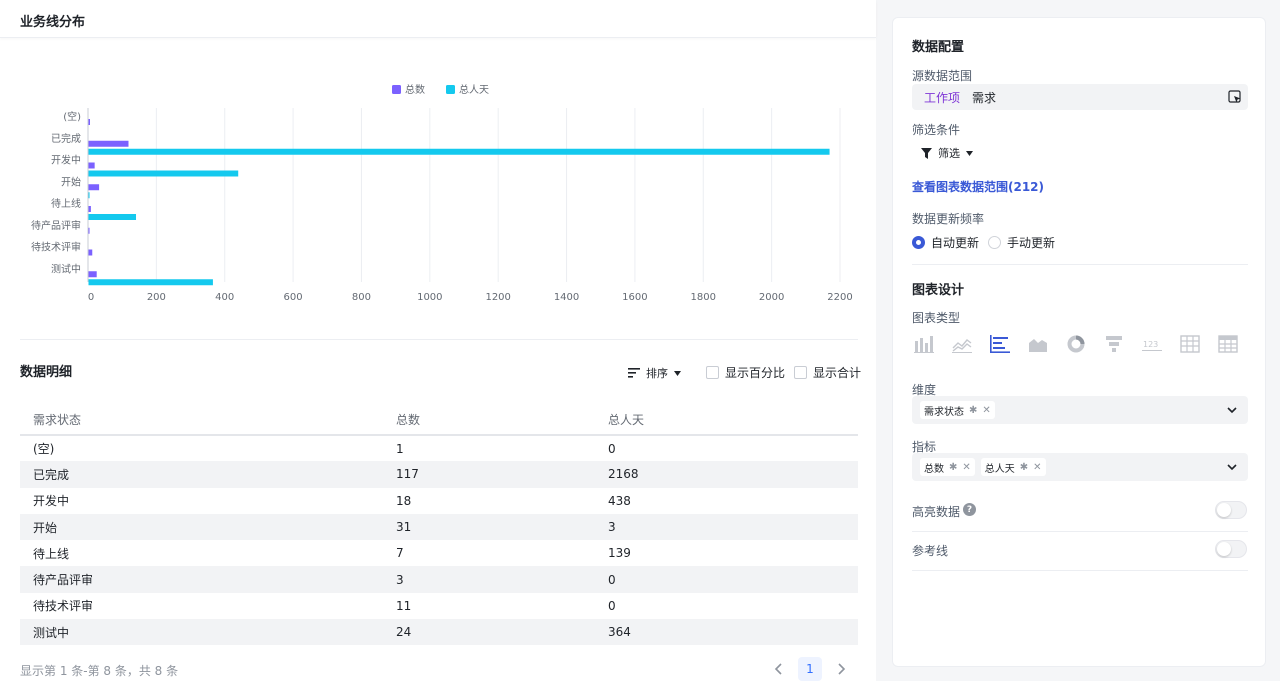 This screenshot has height=681, width=1280. Describe the element at coordinates (99, 671) in the screenshot. I see `pagination-summary: 显示第 1 条-第 8 条，共 8 条` at that location.